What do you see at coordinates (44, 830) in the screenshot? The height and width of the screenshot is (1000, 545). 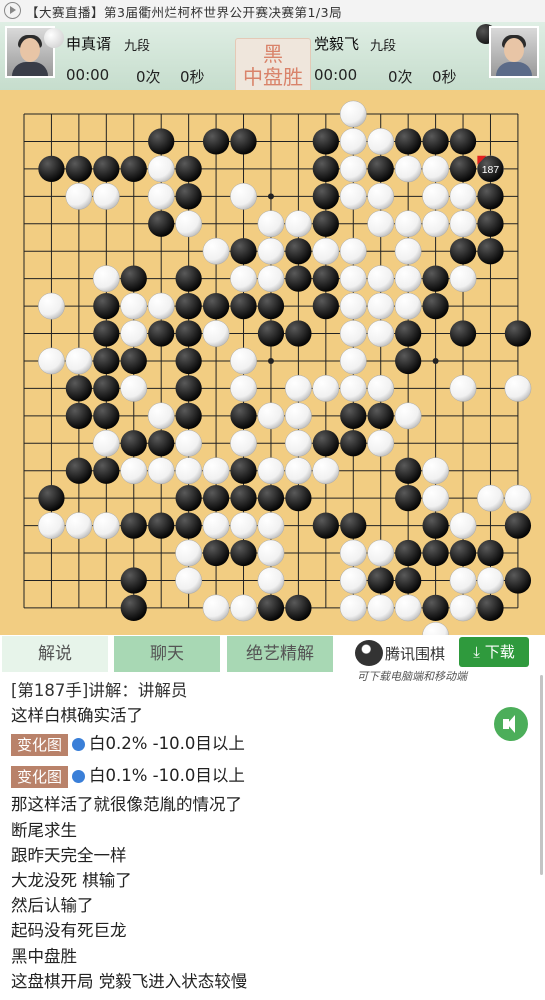 I see `commentary-line: 断尾求生` at bounding box center [44, 830].